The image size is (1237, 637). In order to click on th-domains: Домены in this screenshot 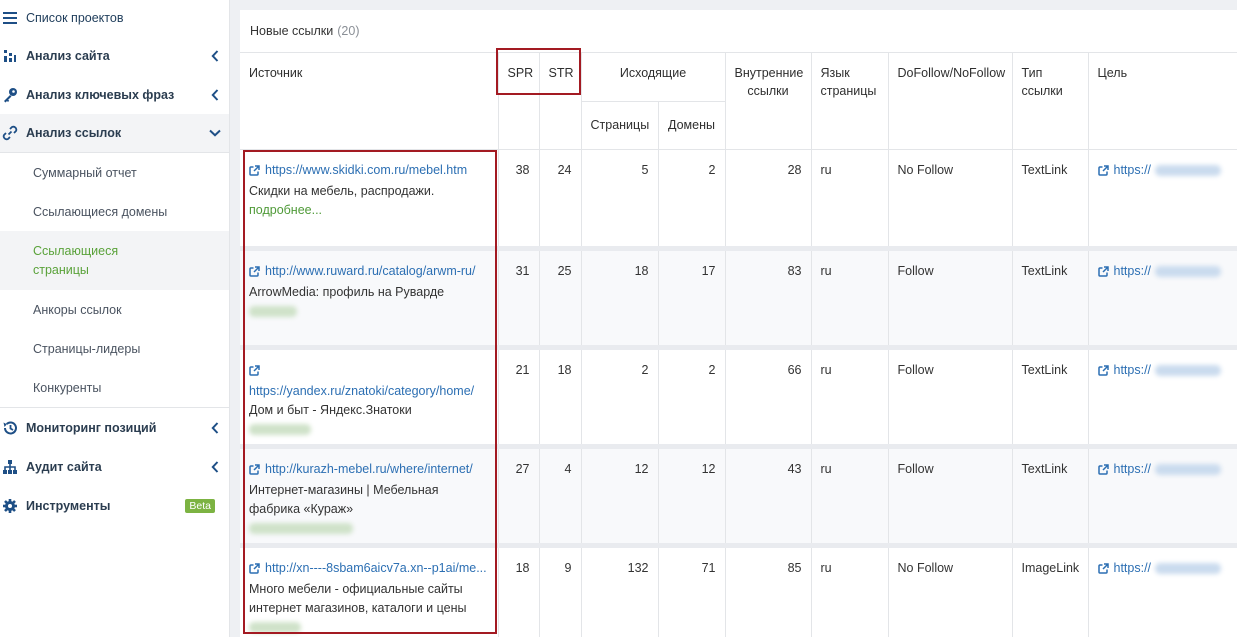, I will do `click(692, 125)`.